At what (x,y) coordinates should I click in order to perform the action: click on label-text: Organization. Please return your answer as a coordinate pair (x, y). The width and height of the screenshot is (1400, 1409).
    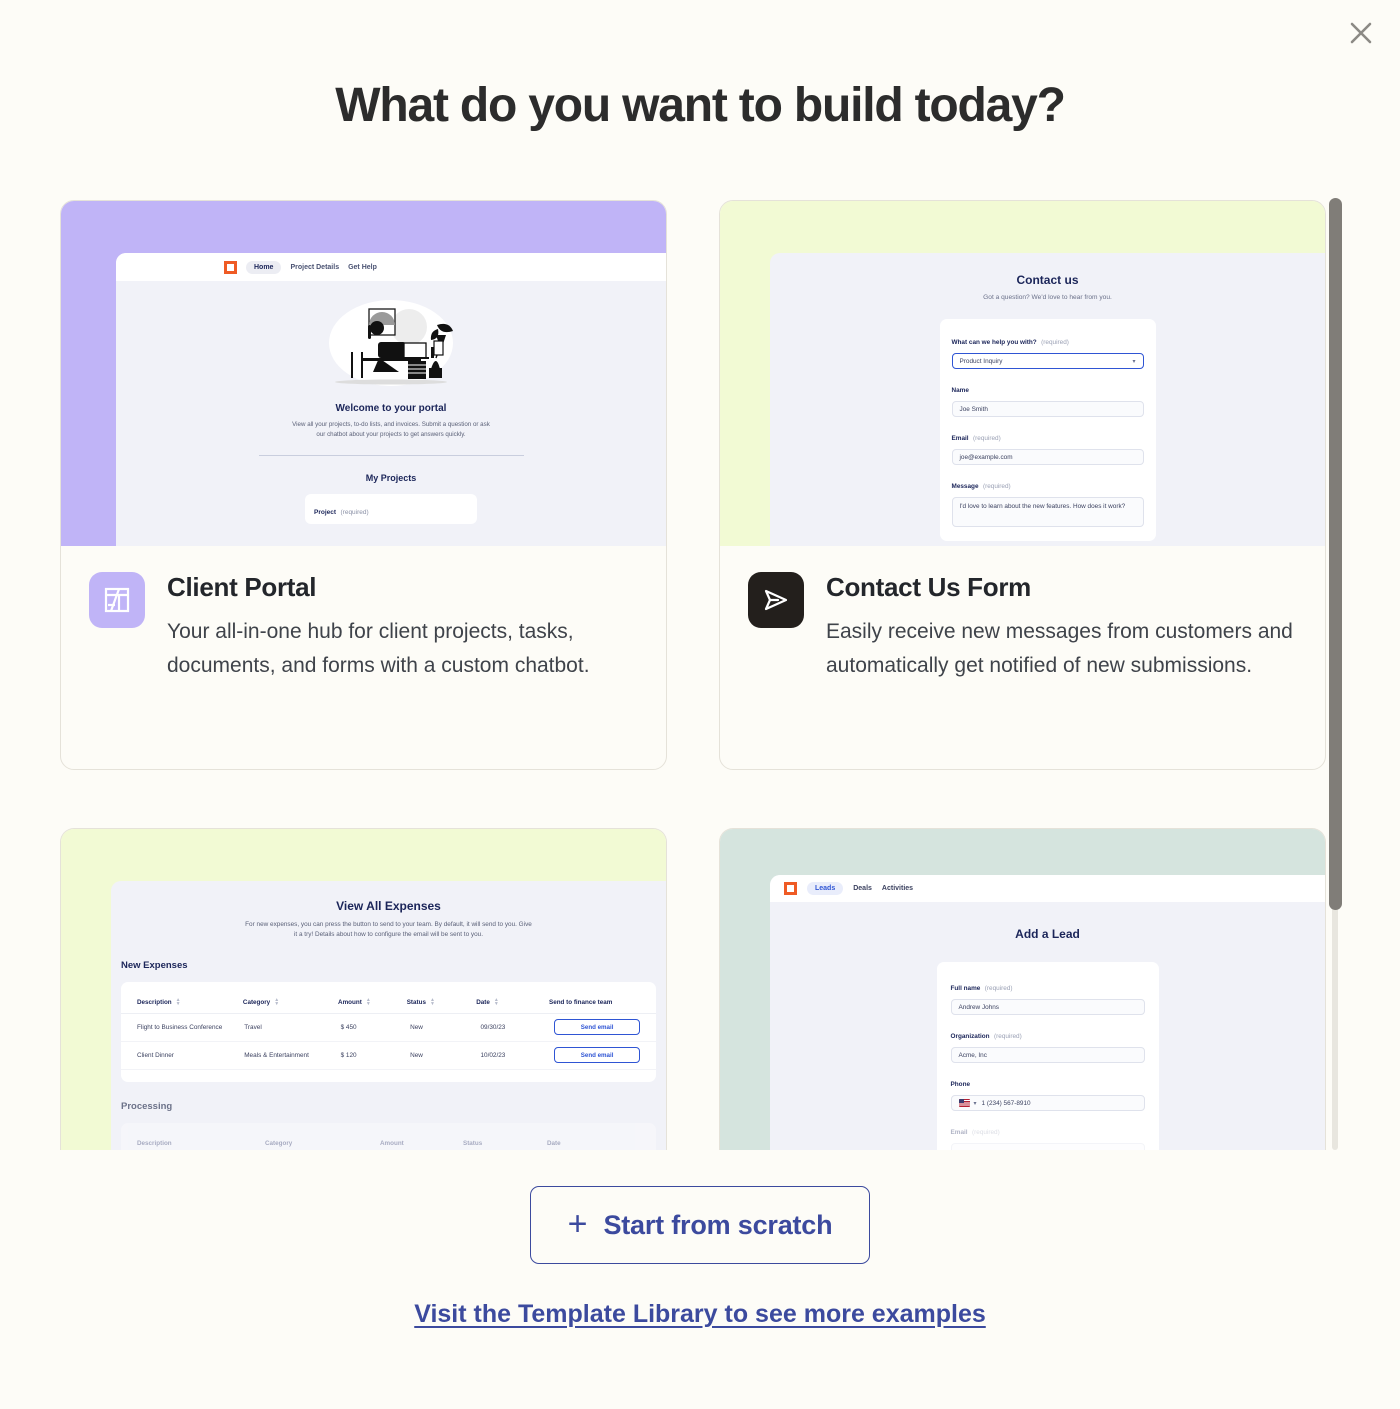
    Looking at the image, I should click on (970, 1036).